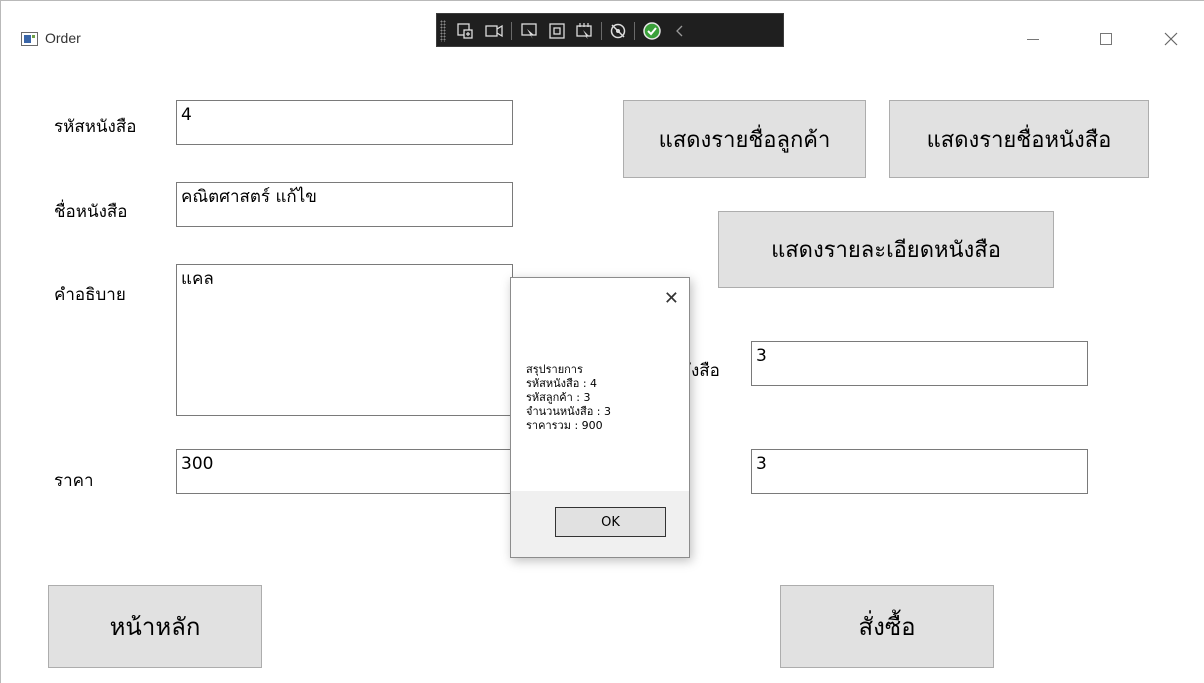 Image resolution: width=1204 pixels, height=683 pixels. Describe the element at coordinates (618, 31) in the screenshot. I see `hot-reload-icon` at that location.